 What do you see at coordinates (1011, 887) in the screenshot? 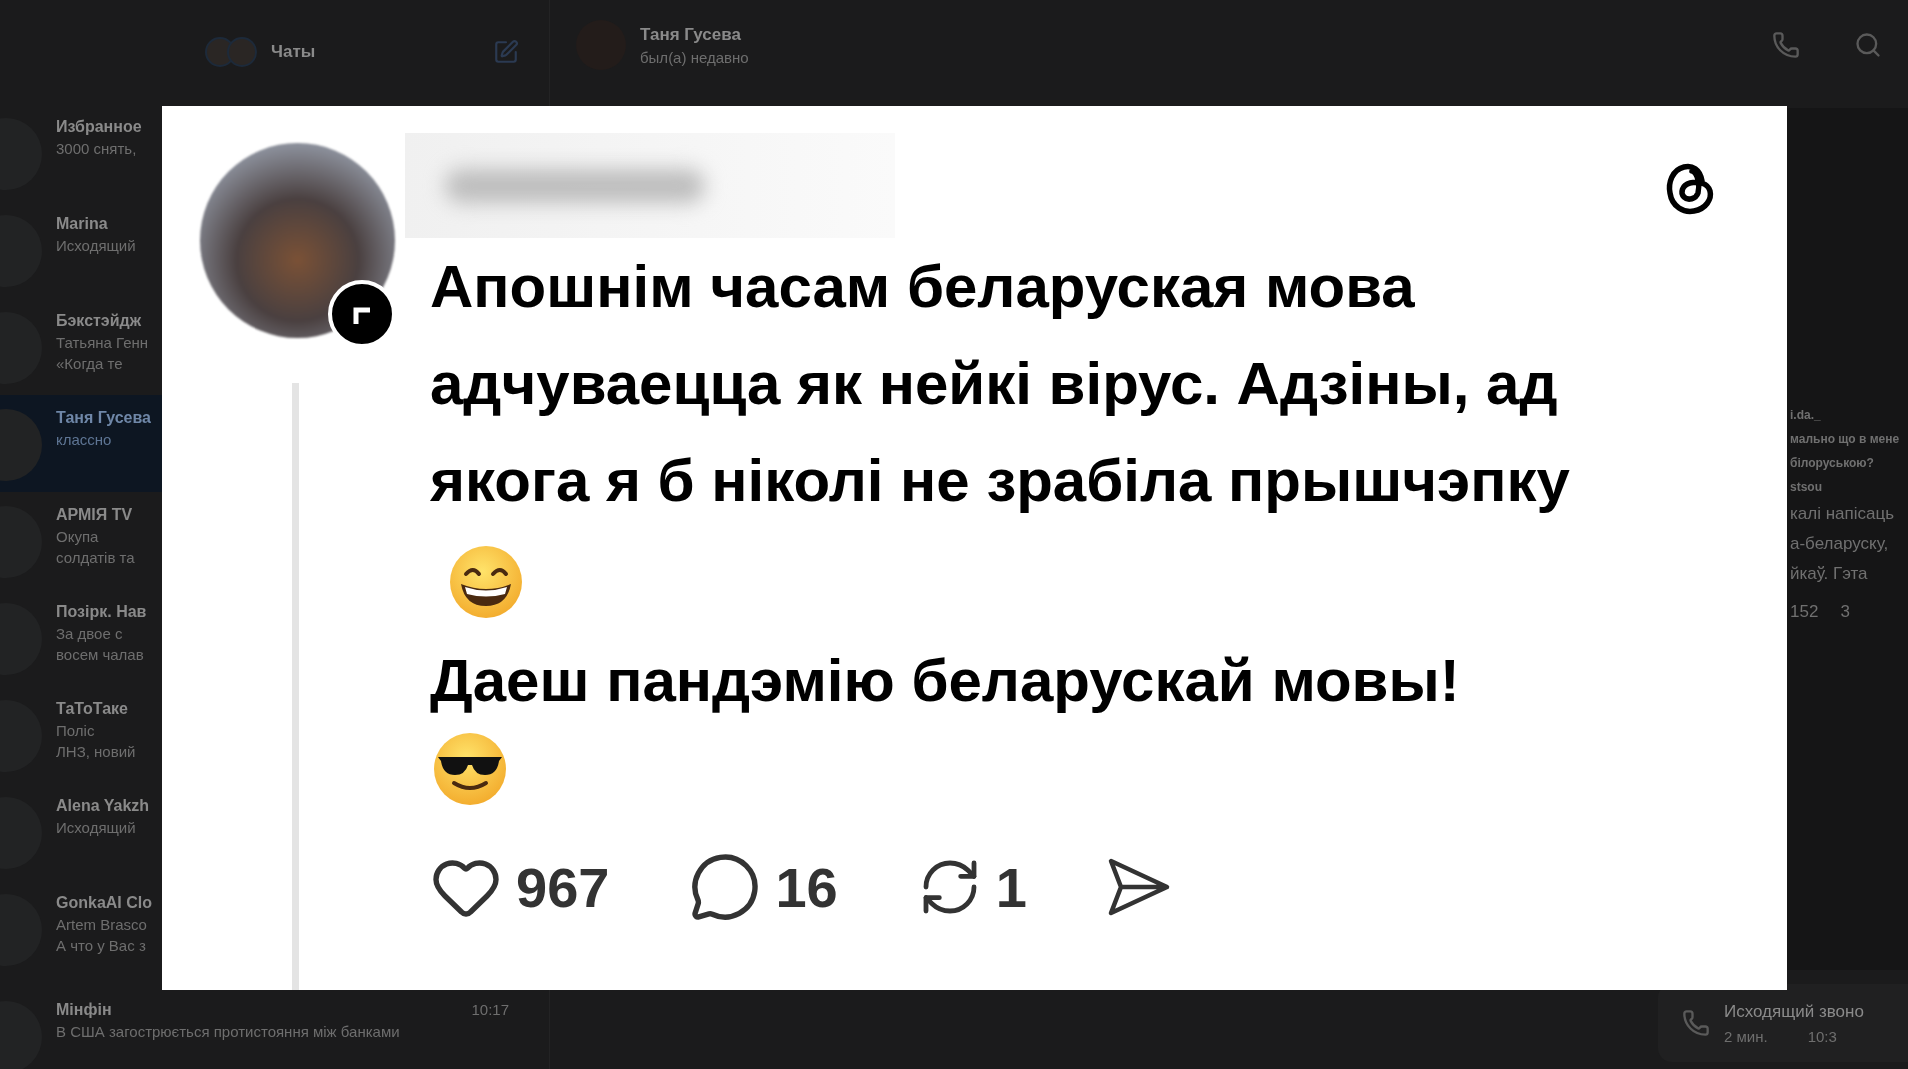
I see `action-count: 1` at bounding box center [1011, 887].